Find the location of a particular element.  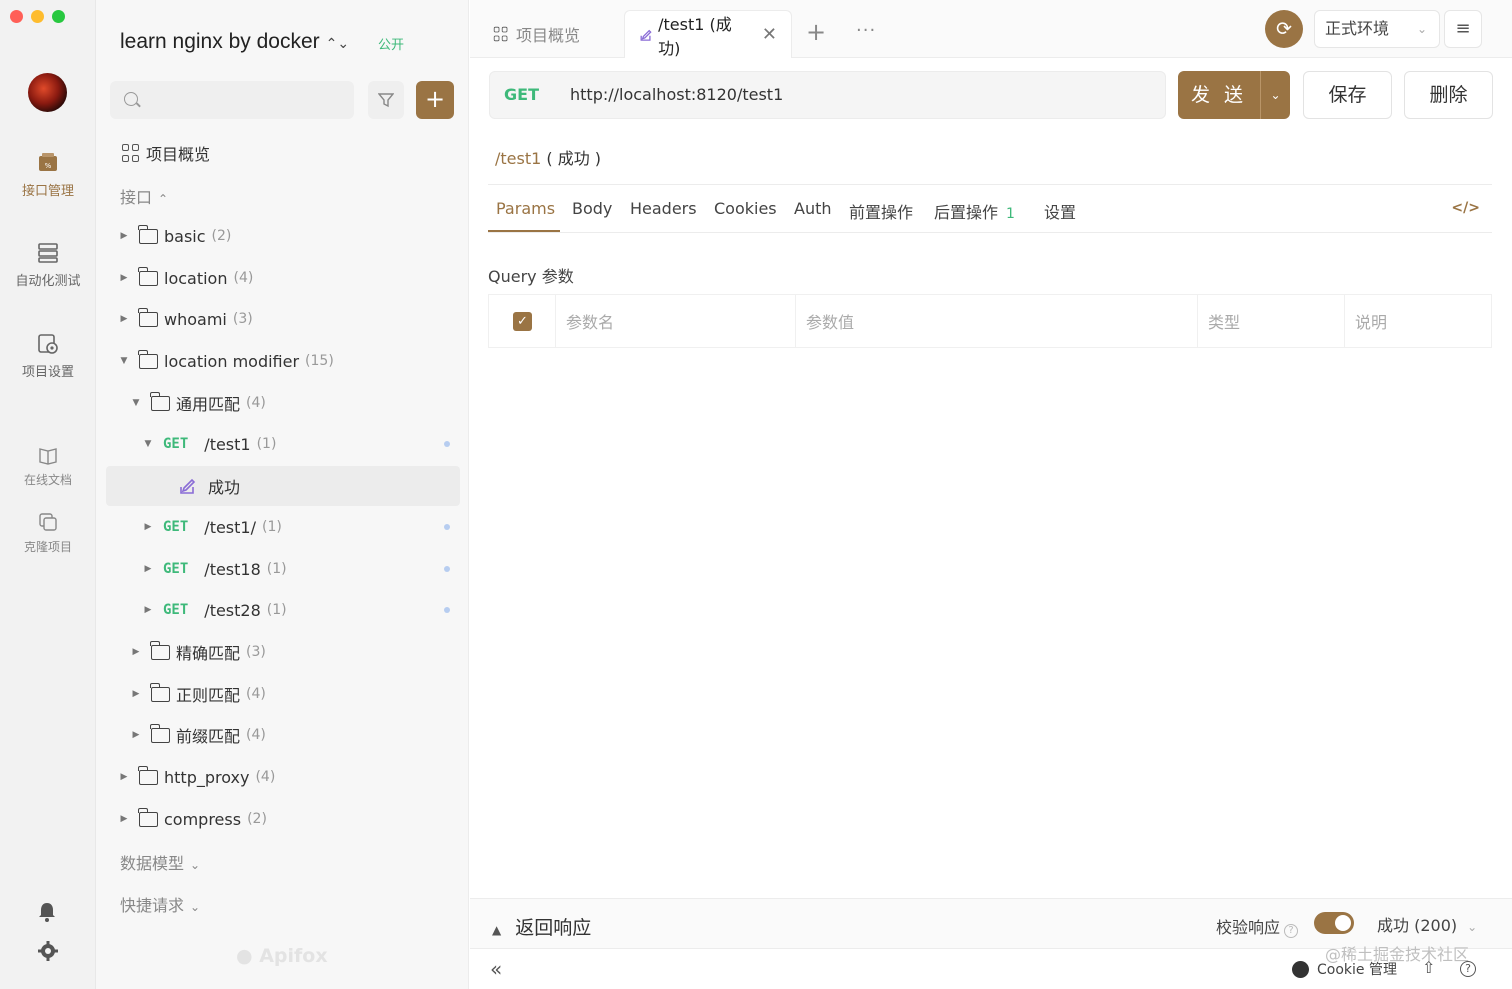

column-type: 类型 is located at coordinates (1271, 321).